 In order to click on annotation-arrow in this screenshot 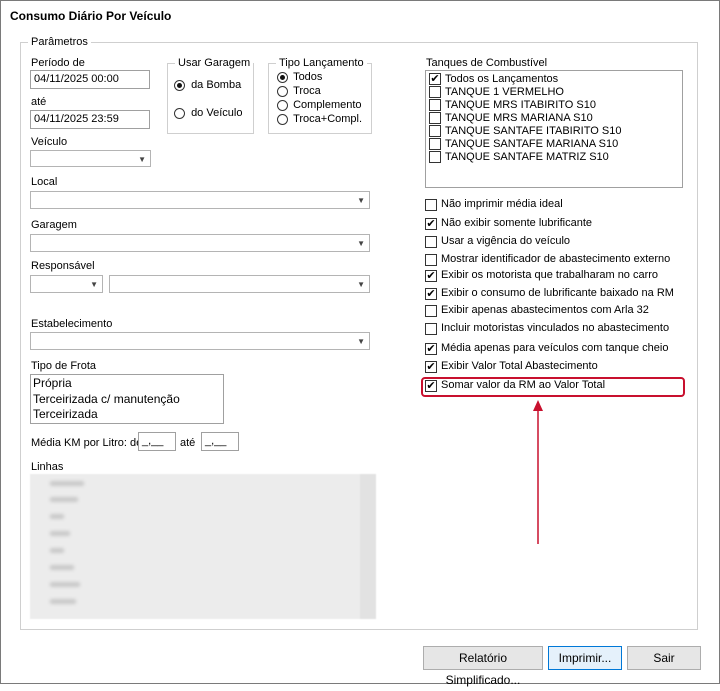, I will do `click(538, 472)`.